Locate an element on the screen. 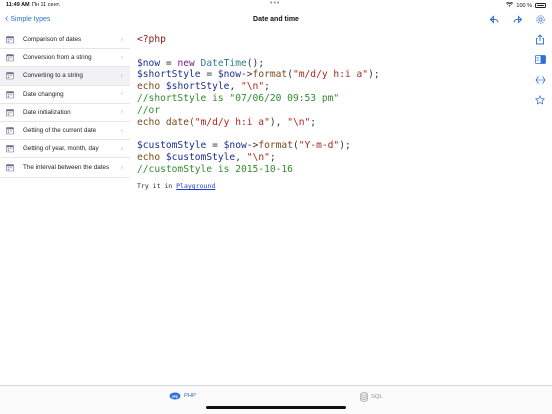  code-token: ), is located at coordinates (278, 122).